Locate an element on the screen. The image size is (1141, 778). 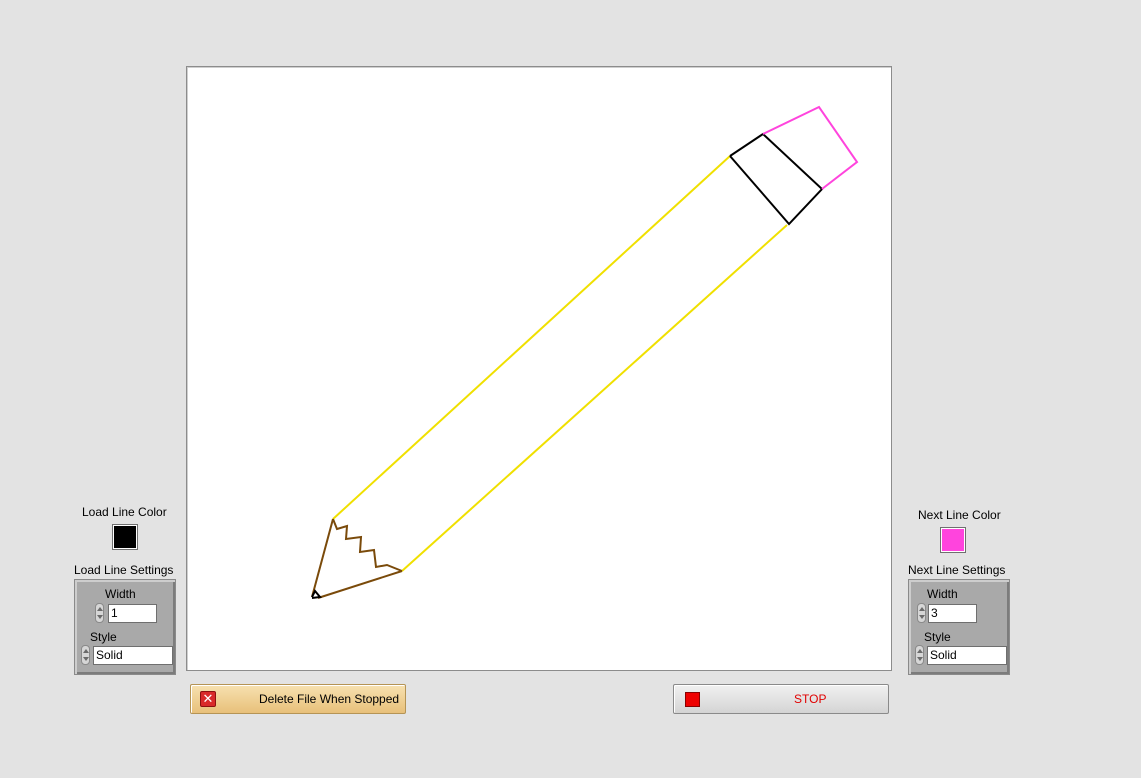
delete-file-button-label: Delete File When Stopped is located at coordinates (329, 699).